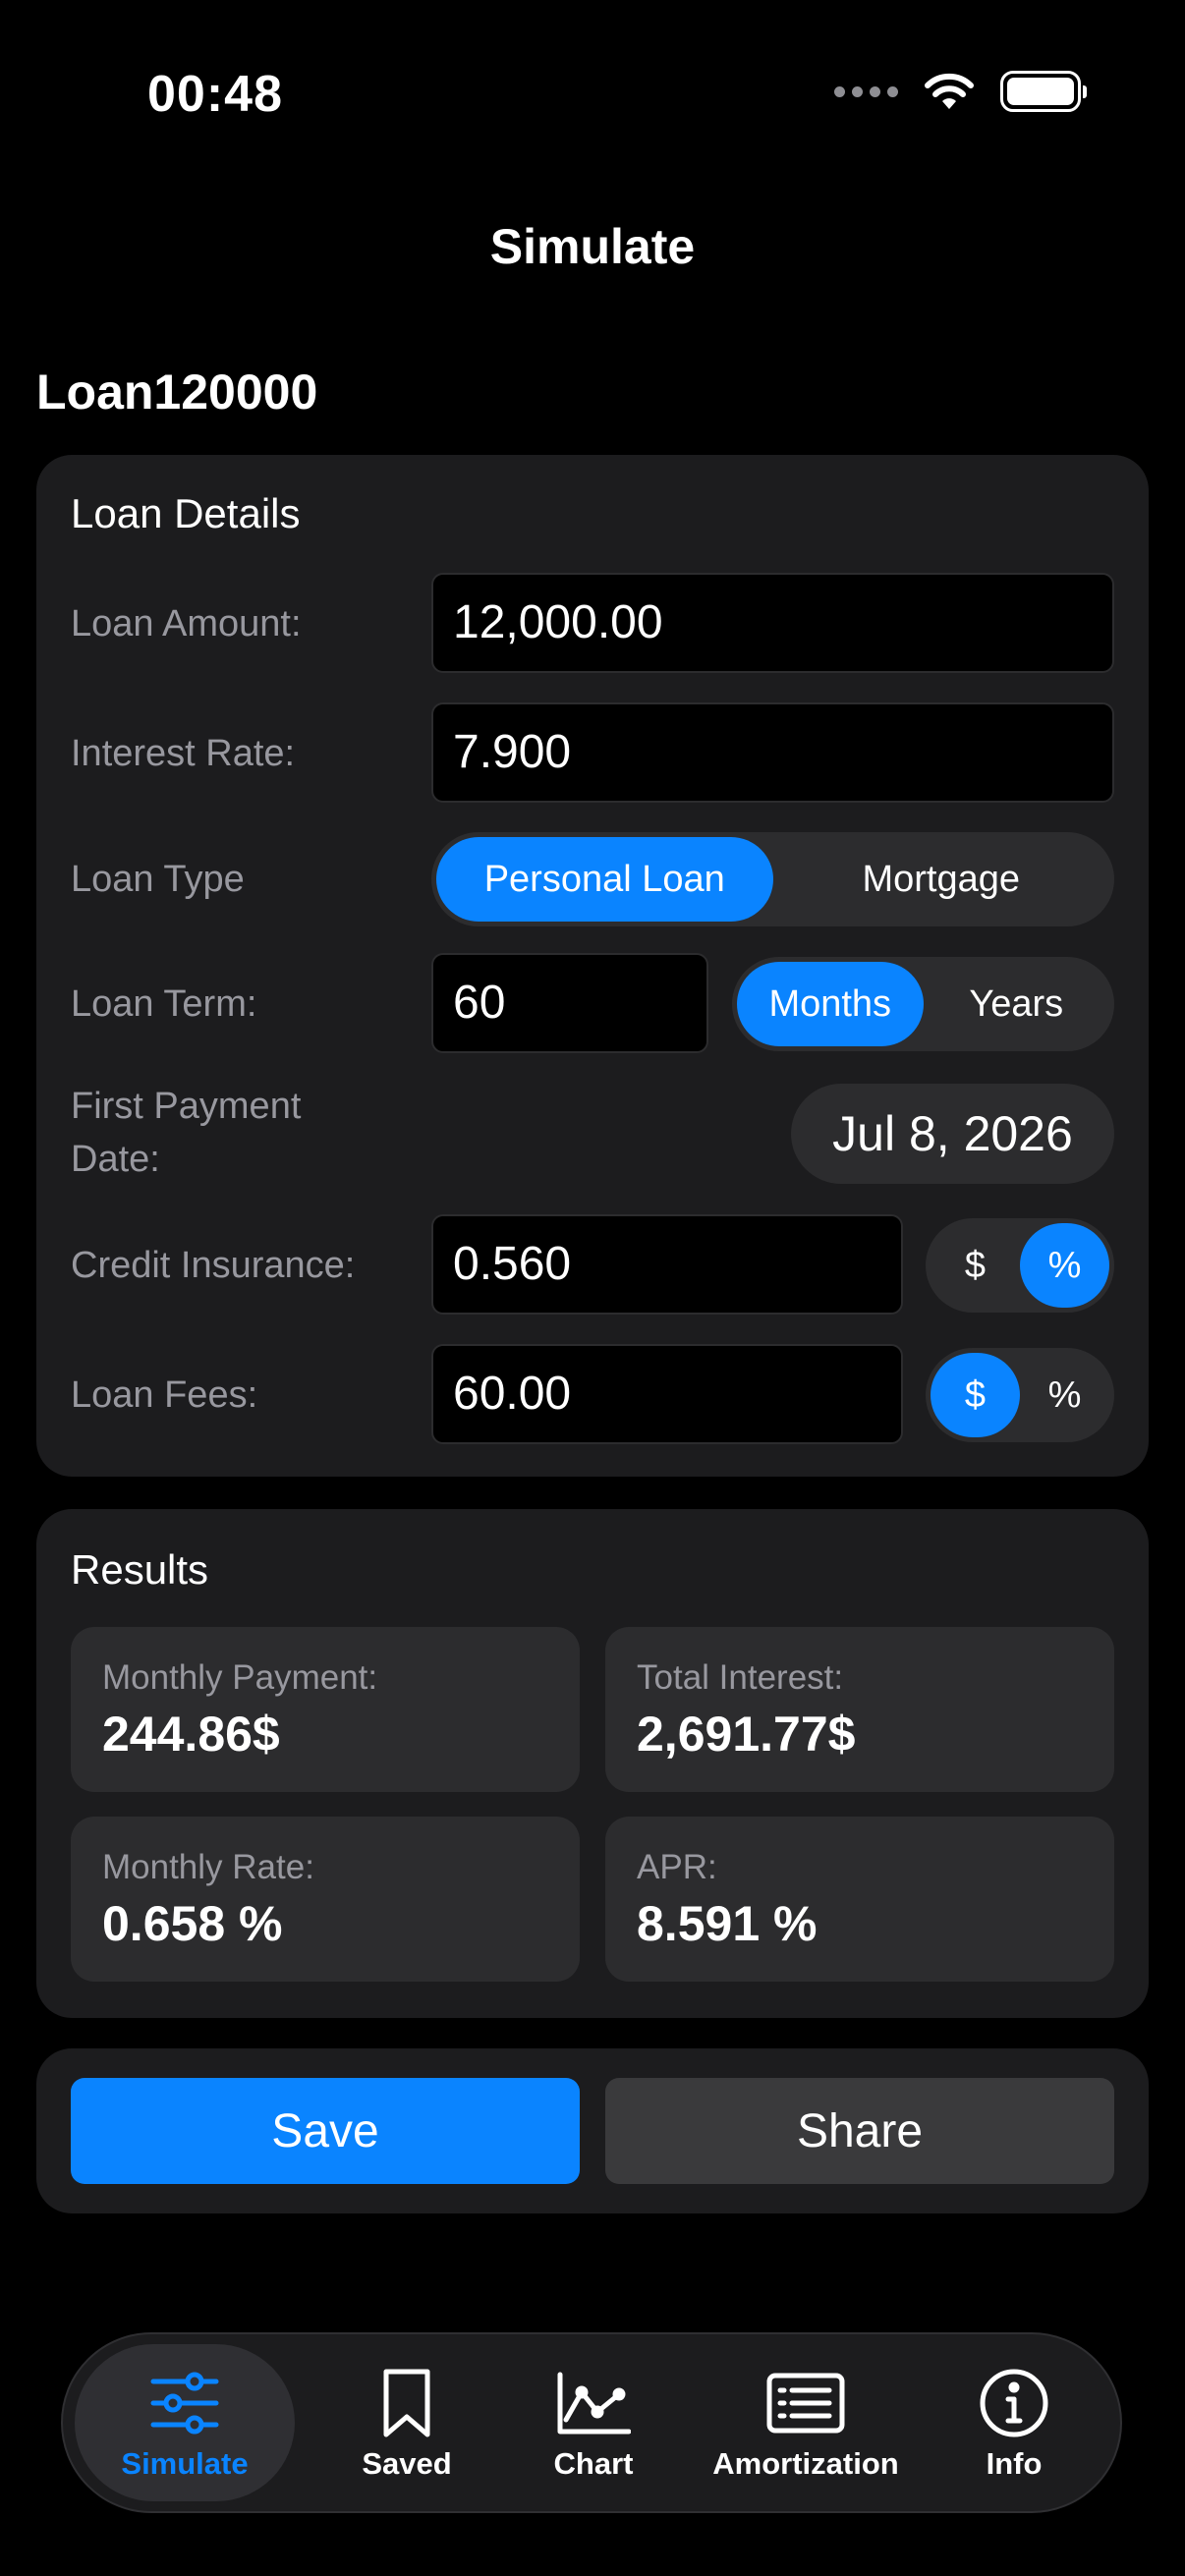 This screenshot has width=1185, height=2576. I want to click on total-interest-label: Total Interest:, so click(741, 1677).